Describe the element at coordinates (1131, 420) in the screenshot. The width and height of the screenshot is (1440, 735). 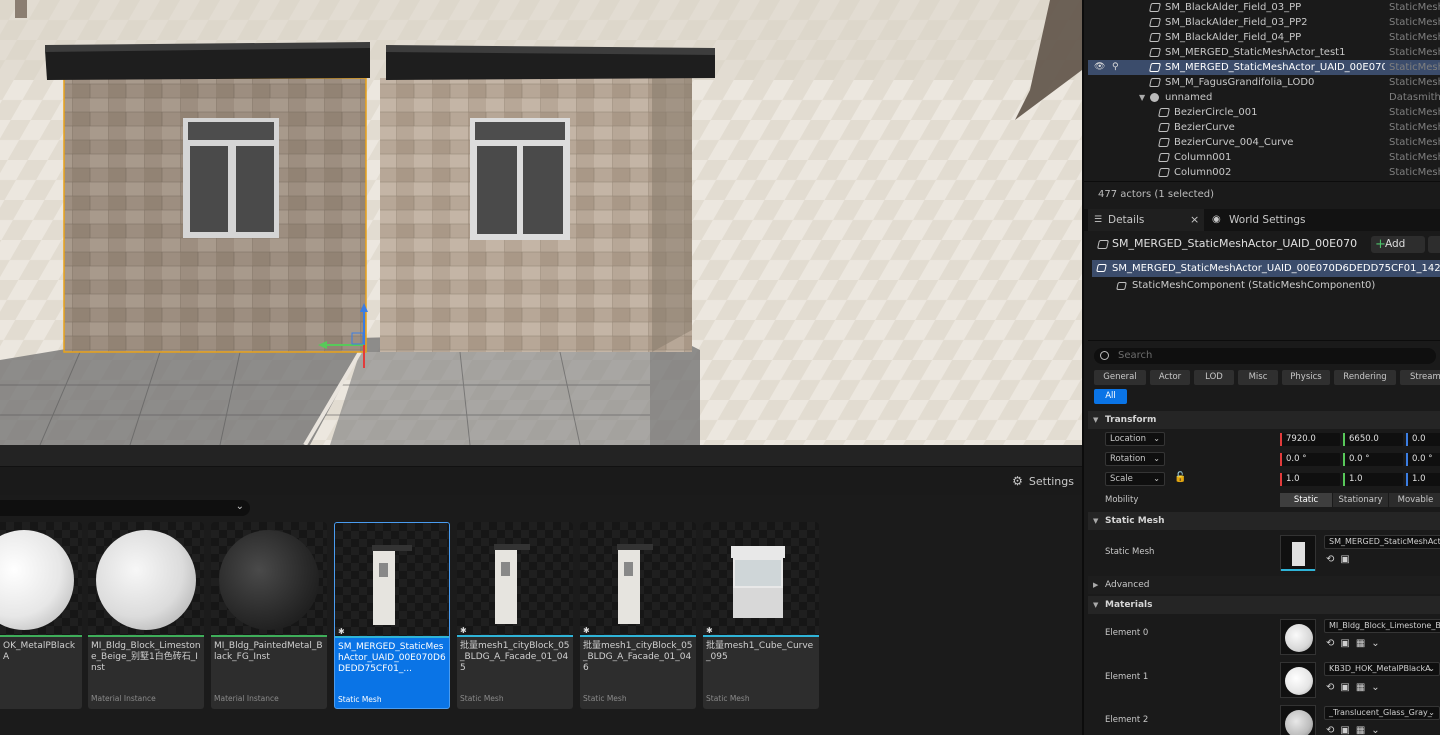
I see `section-title: Transform` at that location.